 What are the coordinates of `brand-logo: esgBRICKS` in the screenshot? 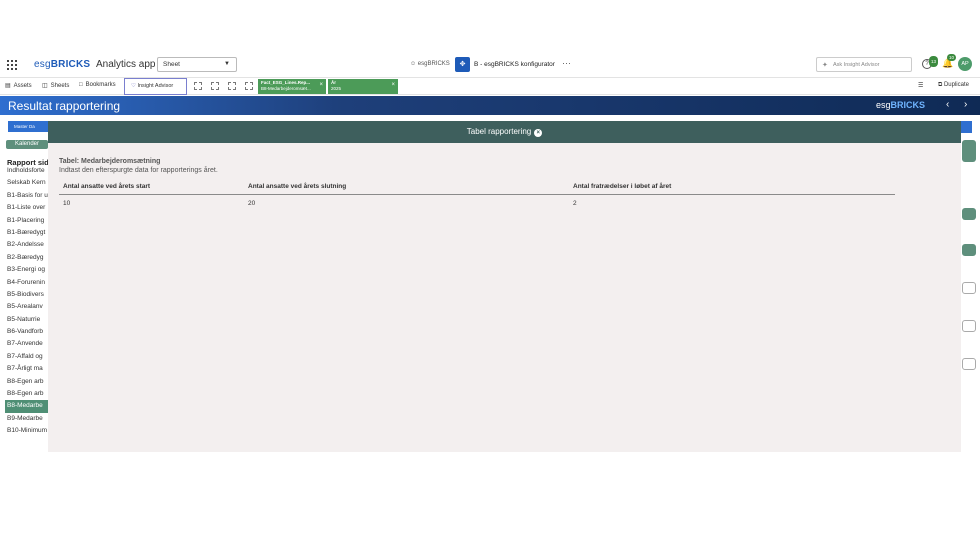 It's located at (62, 64).